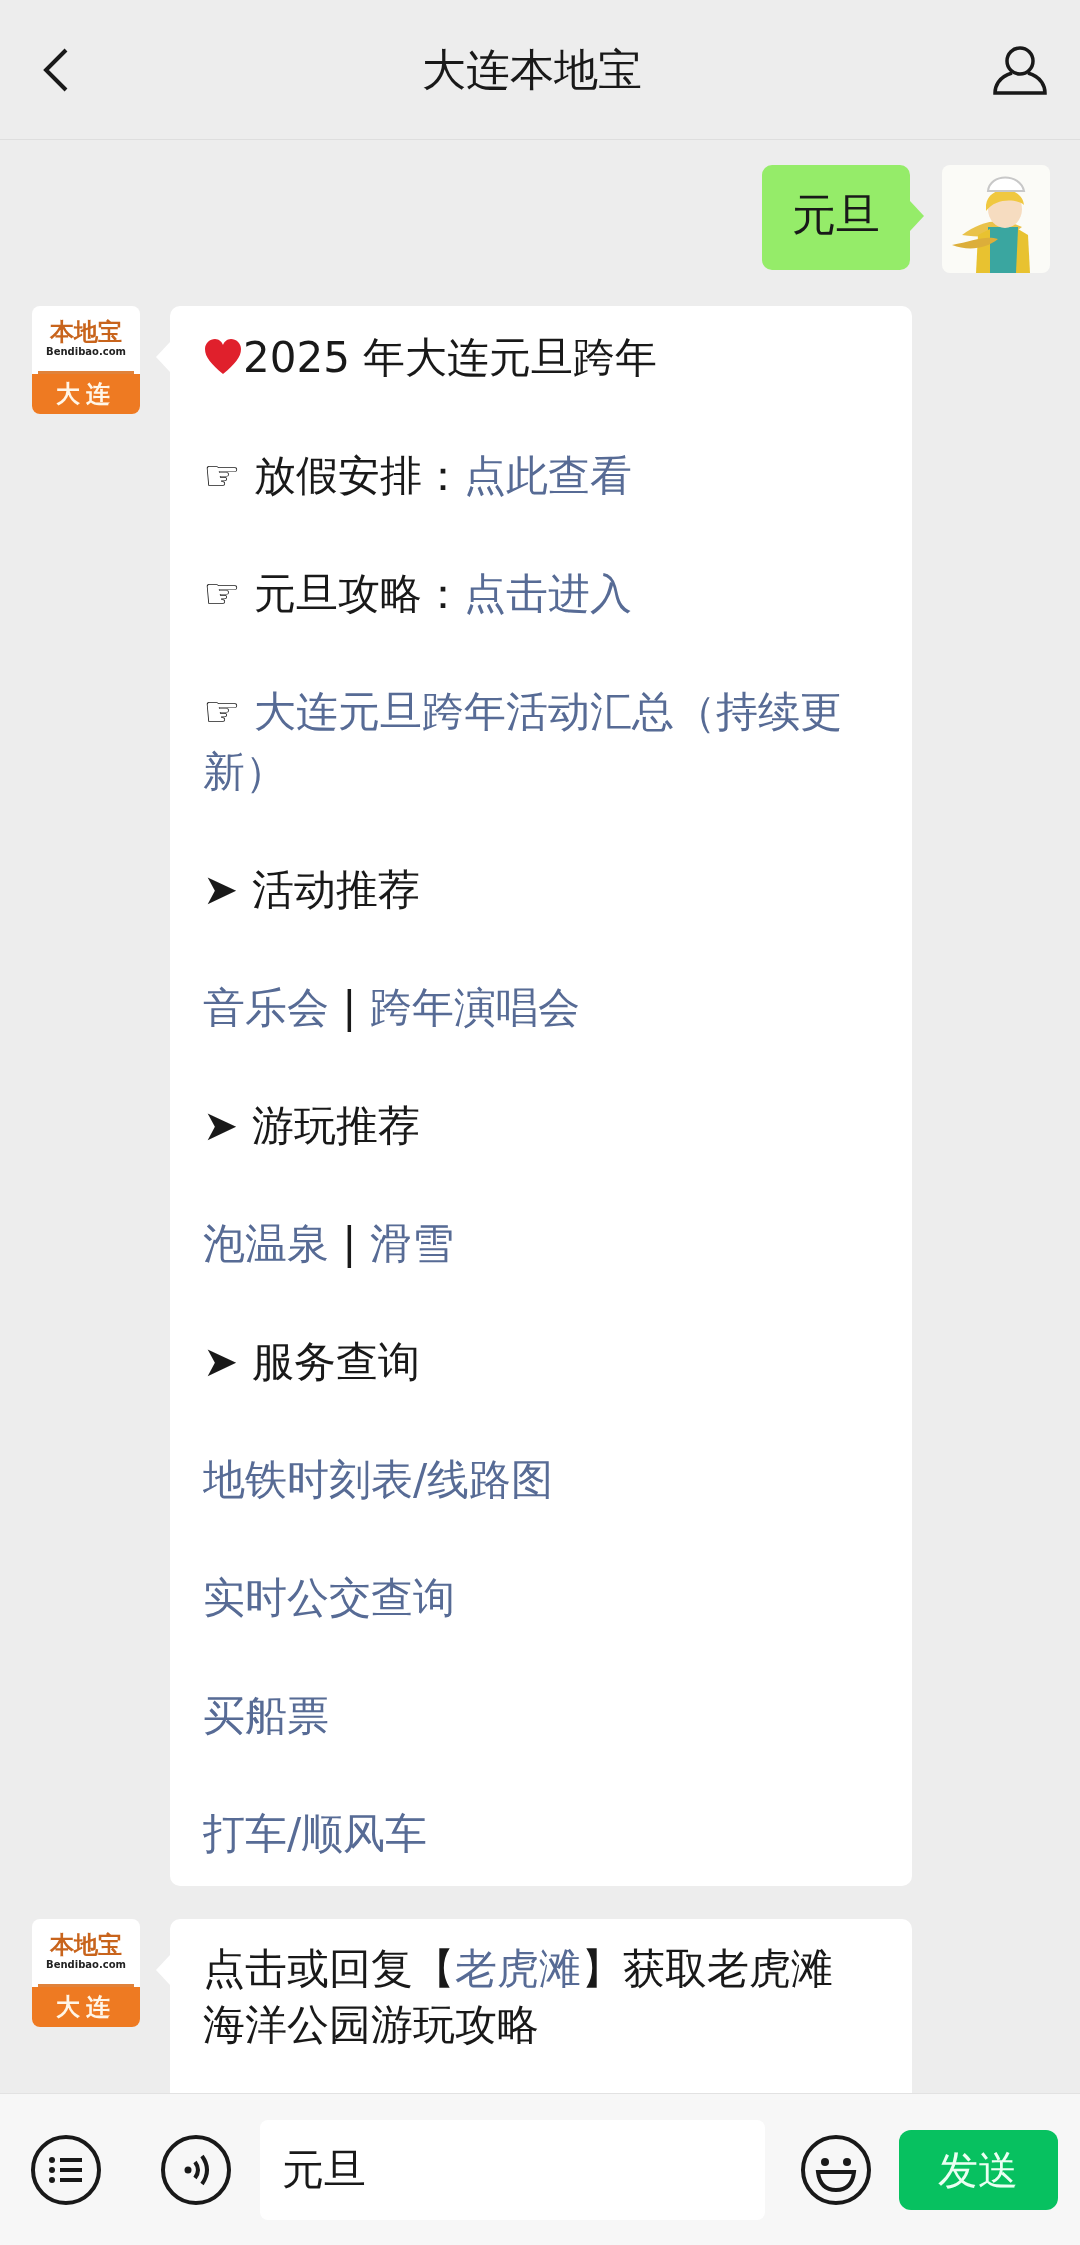  What do you see at coordinates (474, 1007) in the screenshot?
I see `link: 跨年演唱会` at bounding box center [474, 1007].